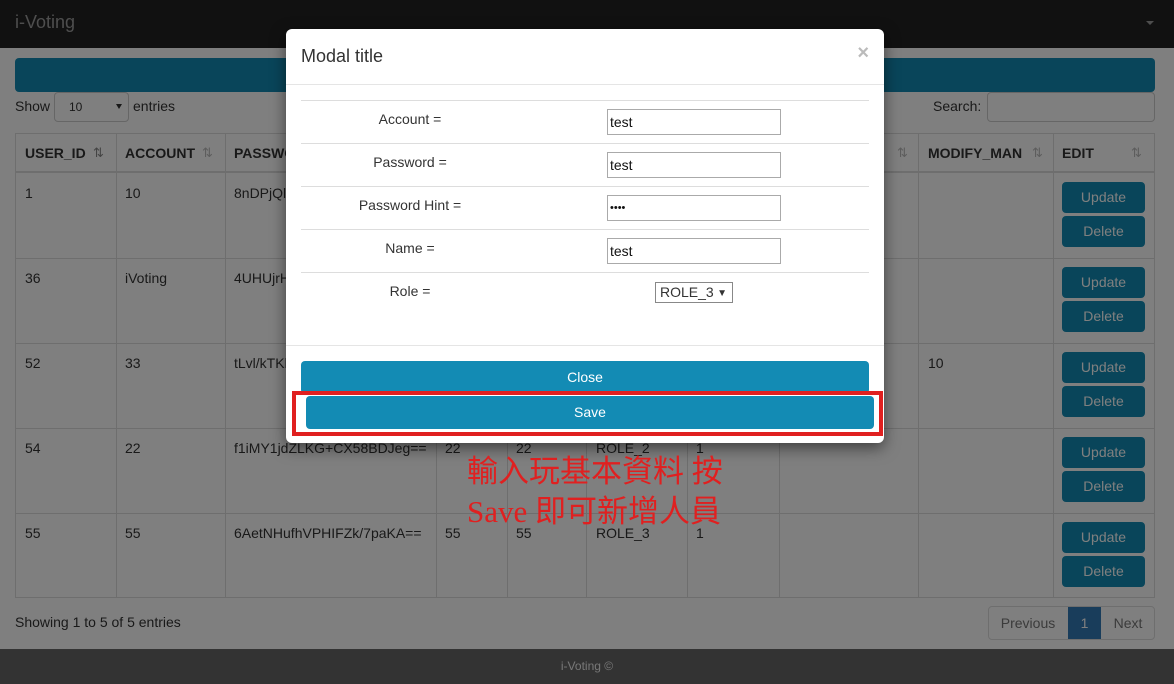  I want to click on password-hint-label: Password Hint =, so click(410, 205).